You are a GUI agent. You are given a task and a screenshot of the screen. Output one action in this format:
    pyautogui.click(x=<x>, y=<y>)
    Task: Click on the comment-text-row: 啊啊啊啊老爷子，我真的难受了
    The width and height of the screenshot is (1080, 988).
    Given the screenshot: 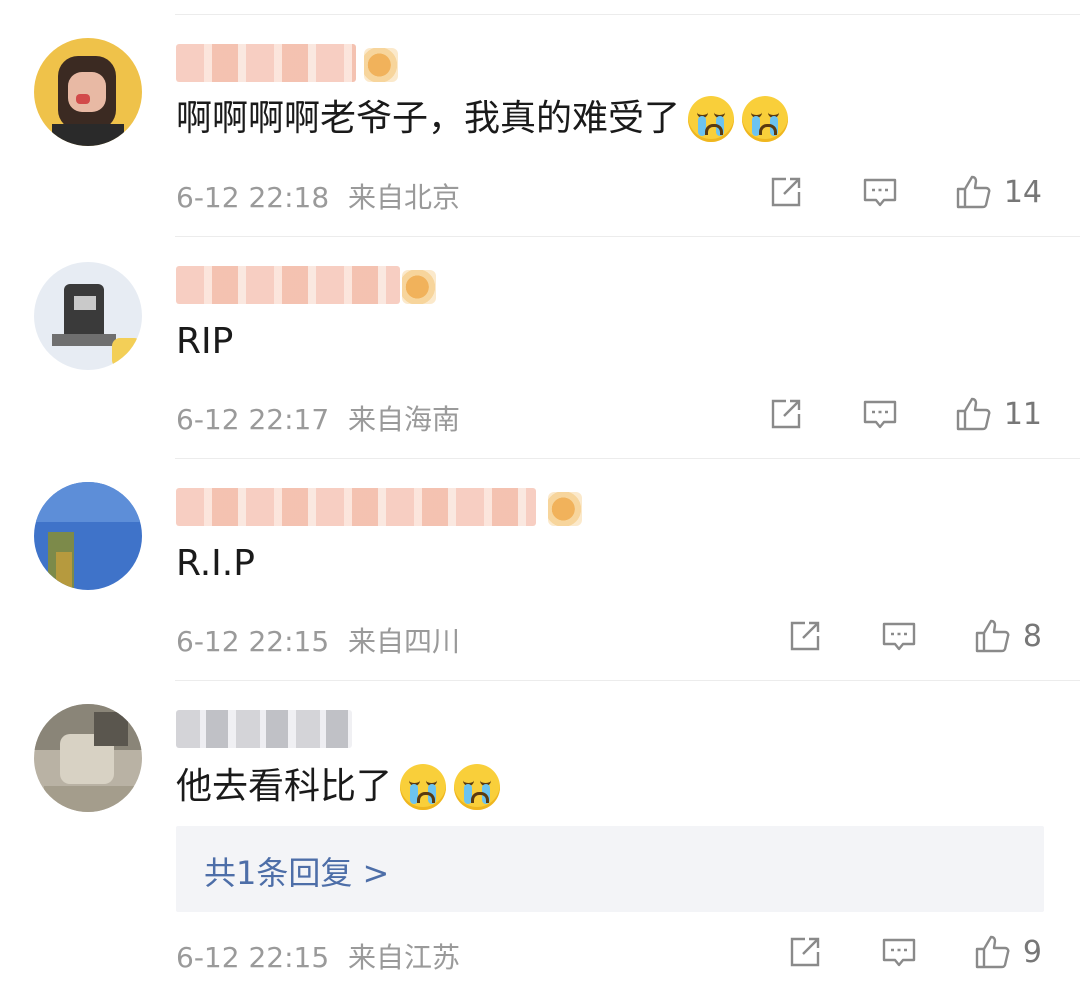 What is the action you would take?
    pyautogui.click(x=482, y=119)
    